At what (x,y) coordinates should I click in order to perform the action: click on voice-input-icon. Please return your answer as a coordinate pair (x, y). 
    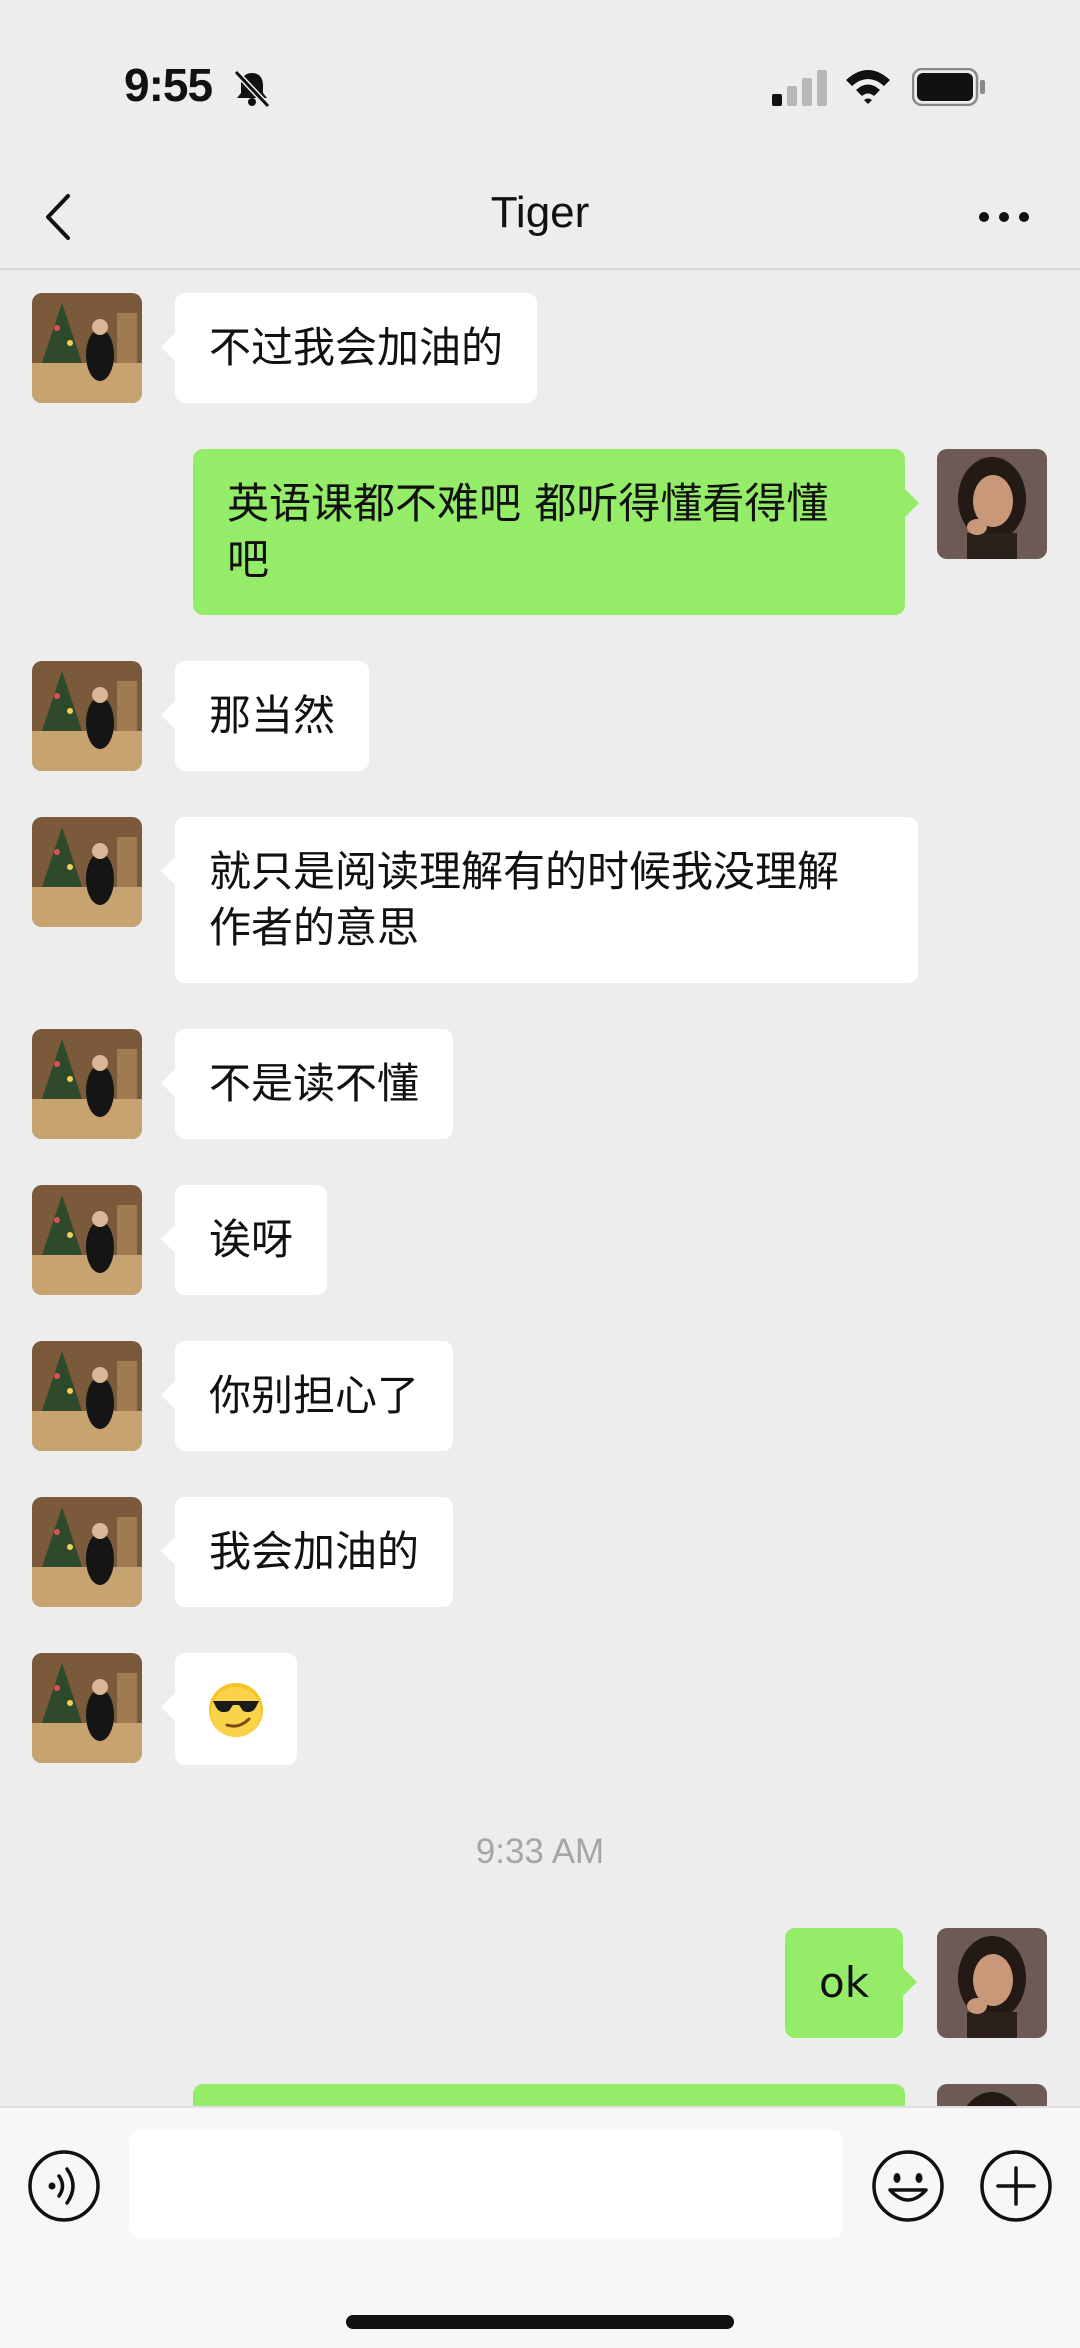
    Looking at the image, I should click on (64, 2186).